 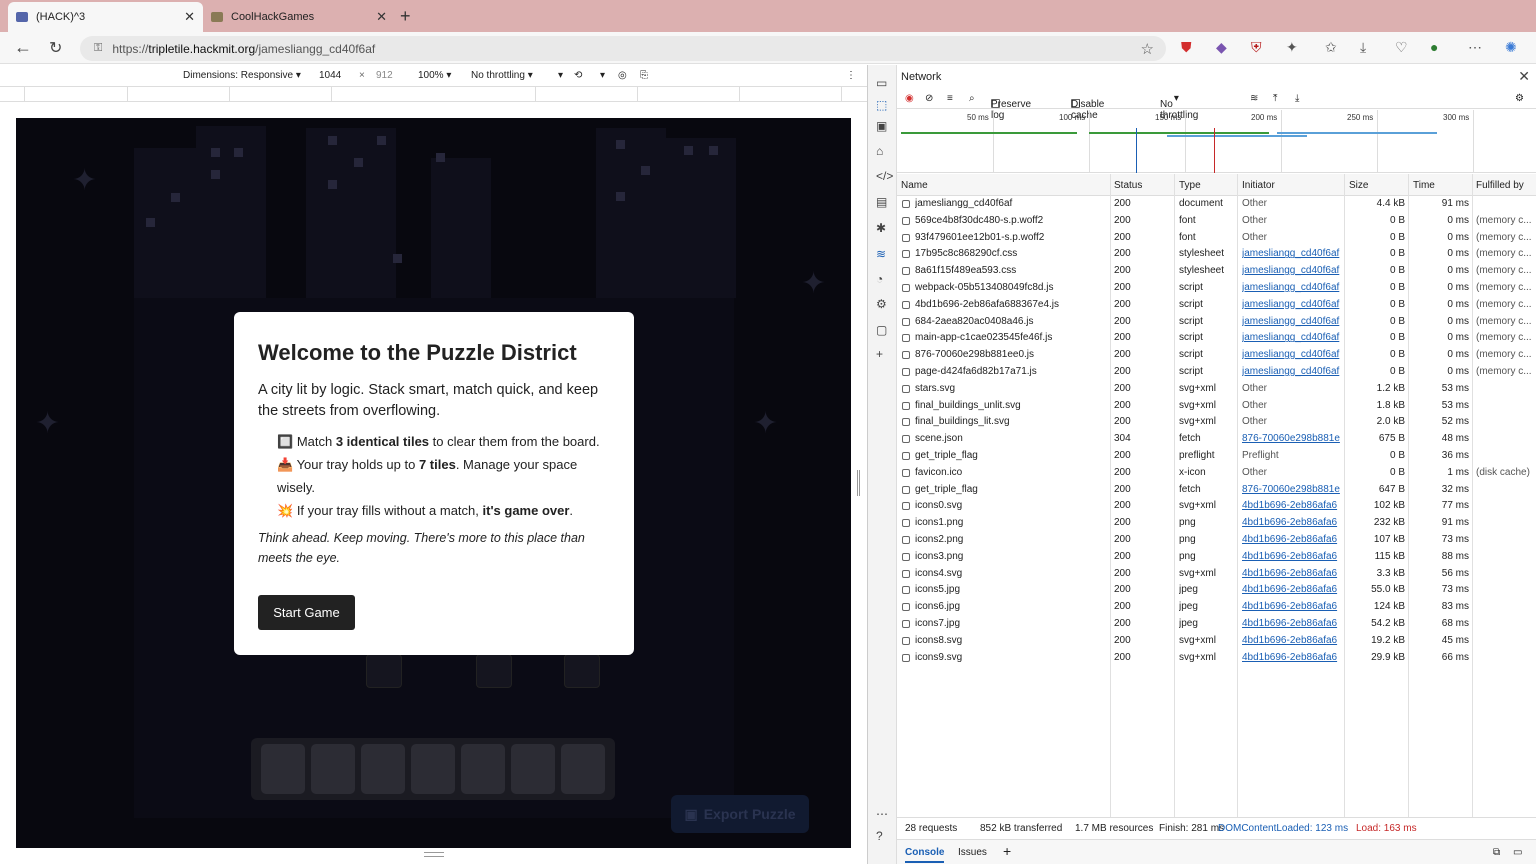 What do you see at coordinates (929, 98) in the screenshot?
I see `clear-icon: ⊘` at bounding box center [929, 98].